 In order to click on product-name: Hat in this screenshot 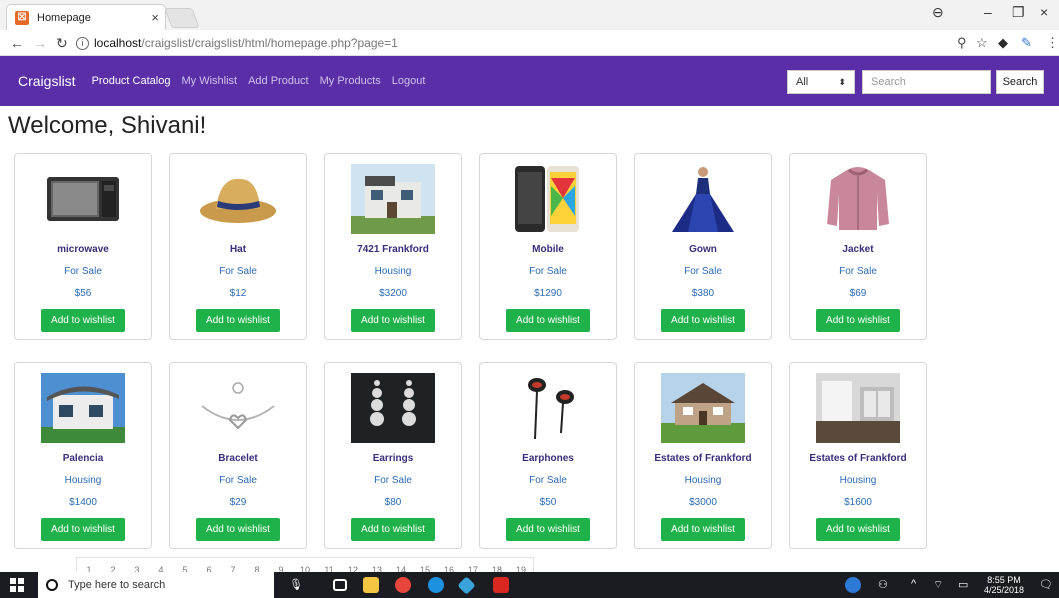, I will do `click(238, 249)`.